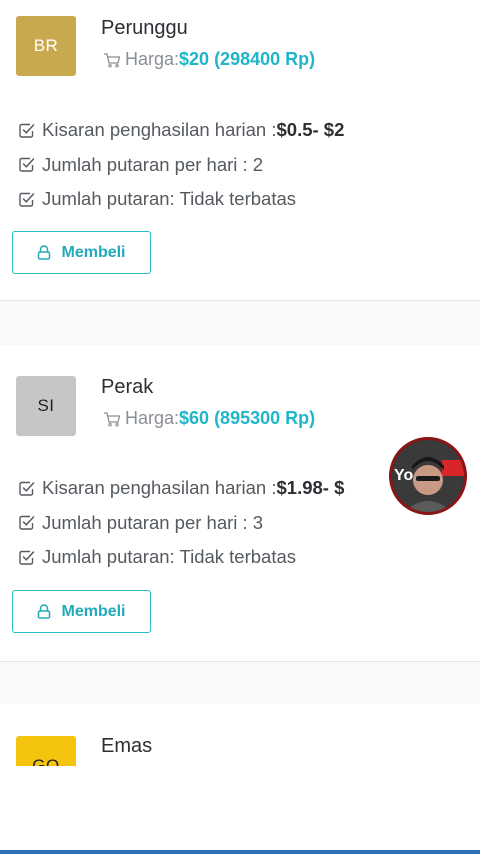 The height and width of the screenshot is (854, 480). I want to click on feature-daily-income: Kisaran penghasilan harian : $1.98- $, so click(181, 488).